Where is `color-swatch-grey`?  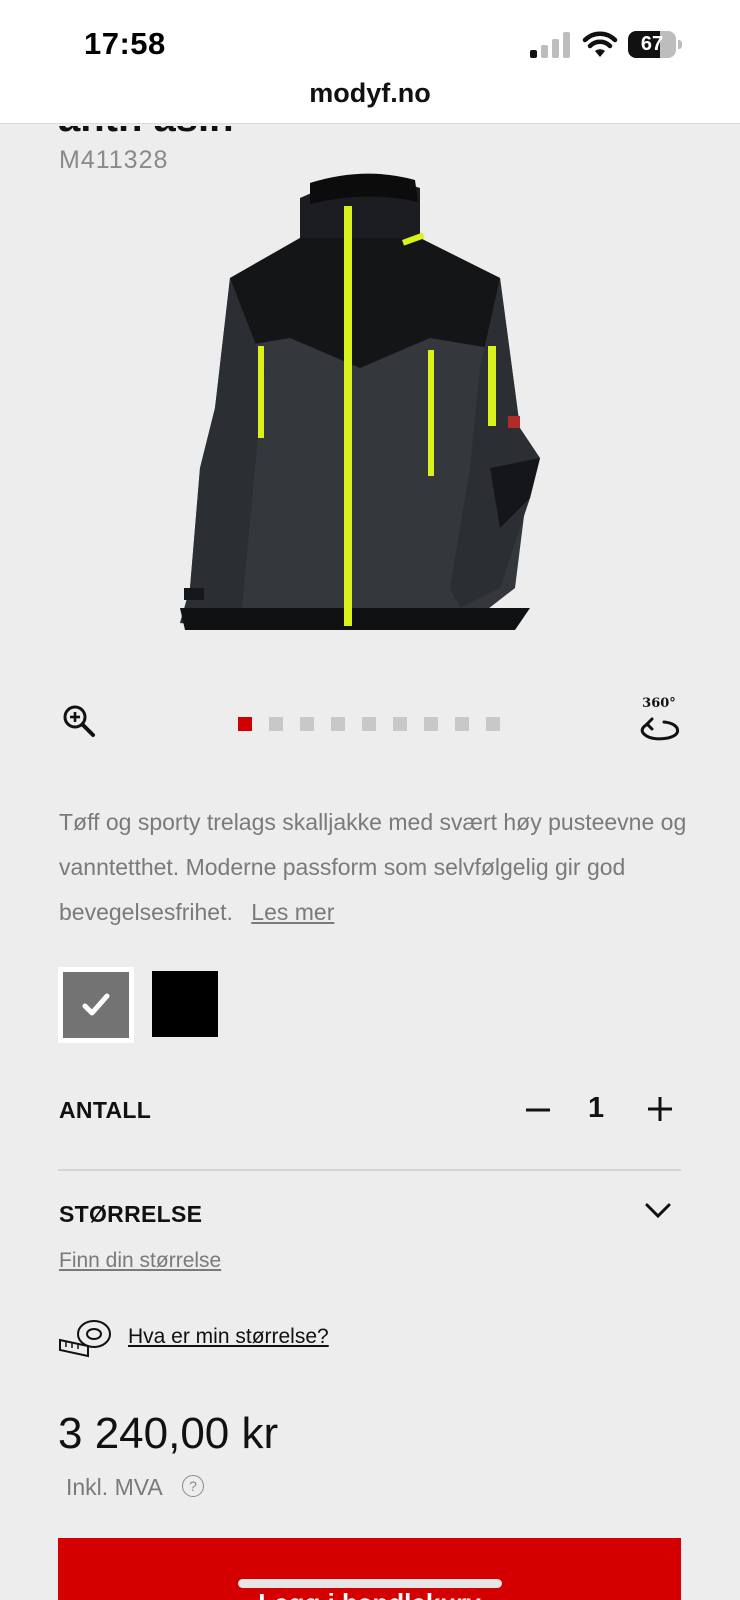
color-swatch-grey is located at coordinates (96, 1005).